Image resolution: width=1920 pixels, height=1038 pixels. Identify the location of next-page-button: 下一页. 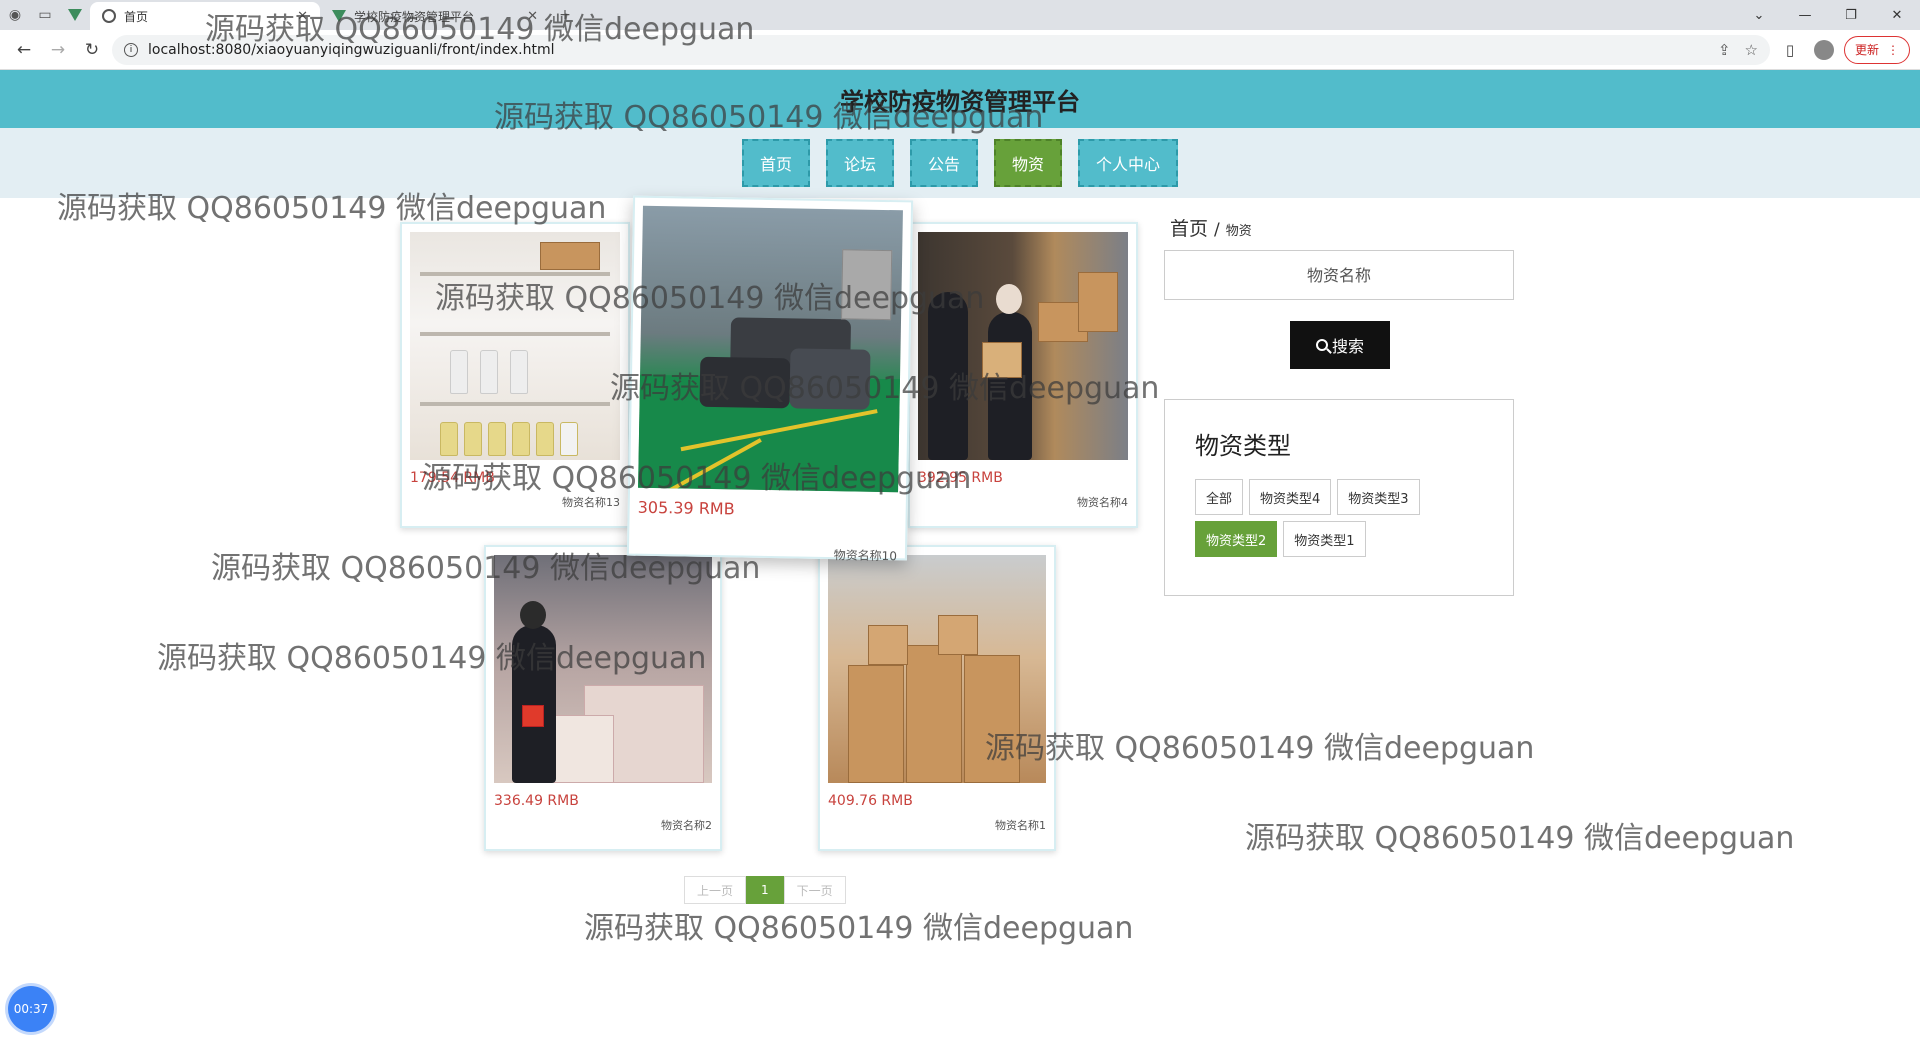
(814, 890).